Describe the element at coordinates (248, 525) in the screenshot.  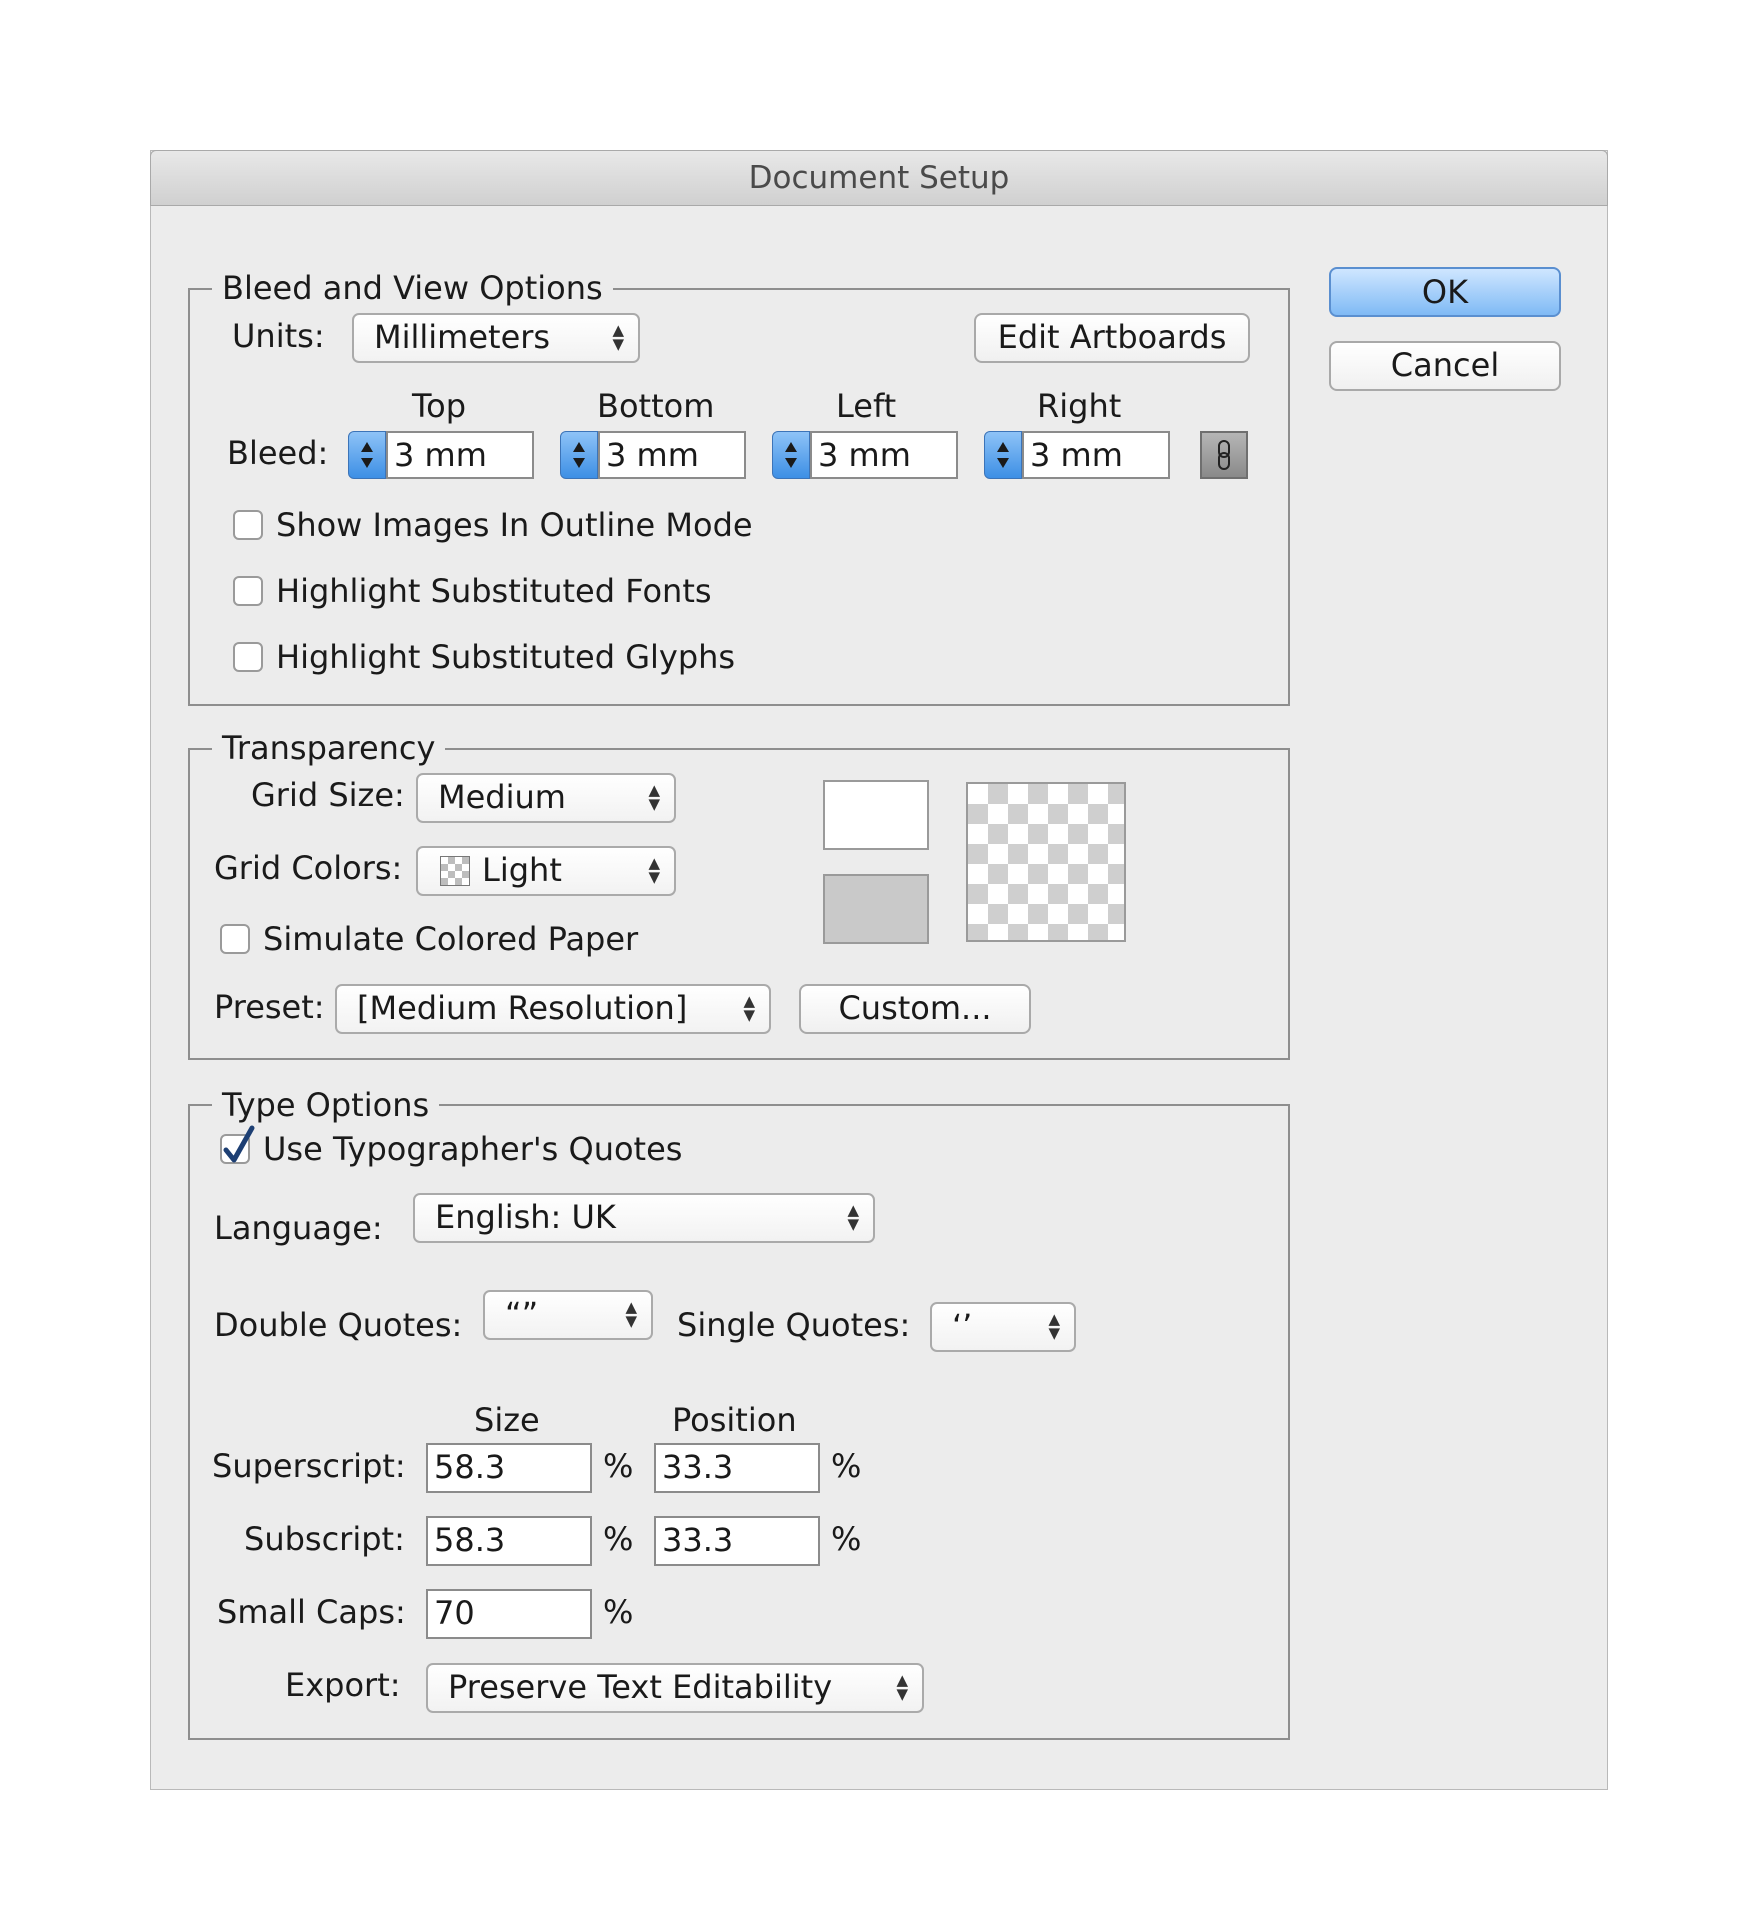
I see `show-images-outline-checkbox` at that location.